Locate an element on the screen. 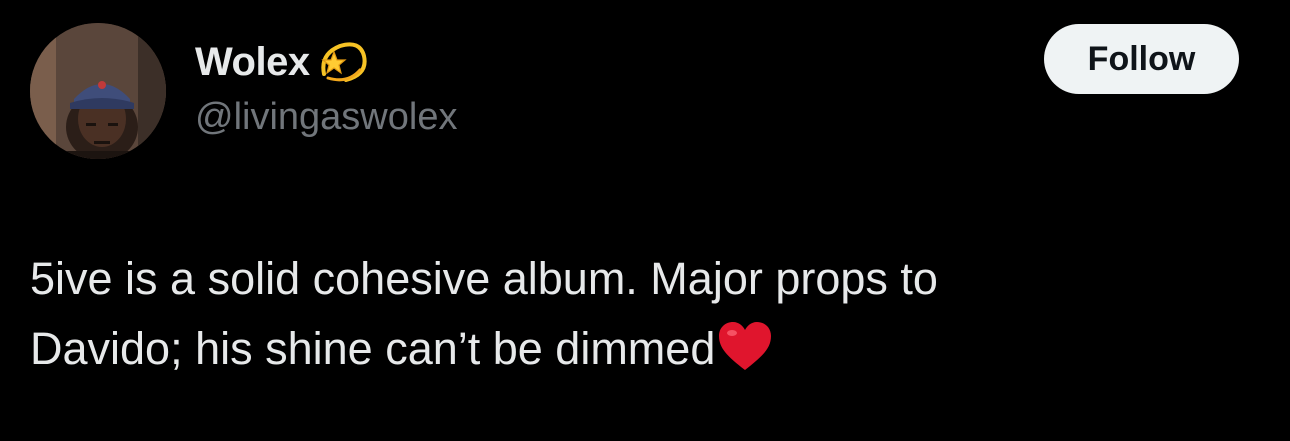 The height and width of the screenshot is (441, 1290). dizzy-star-emoji-icon is located at coordinates (342, 62).